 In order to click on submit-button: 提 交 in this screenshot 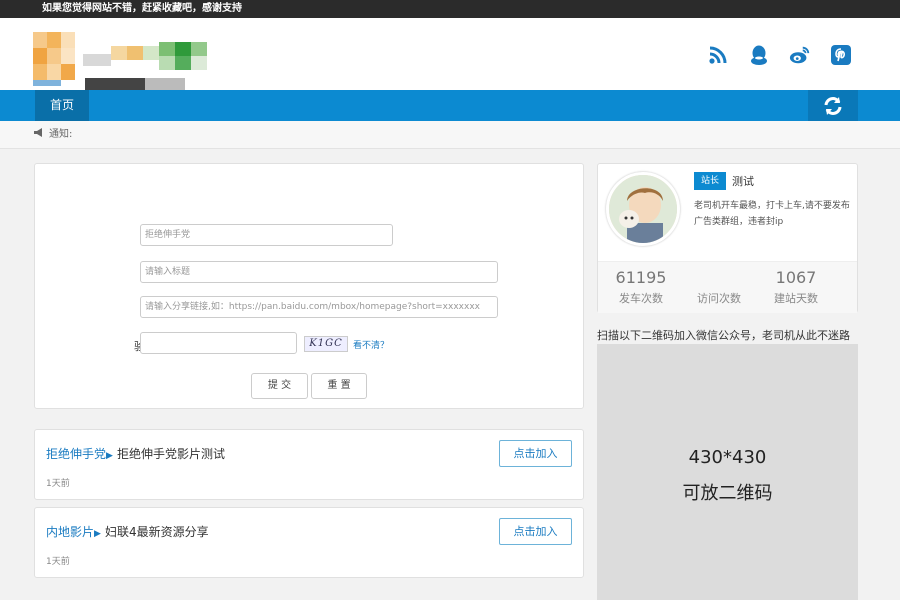, I will do `click(279, 386)`.